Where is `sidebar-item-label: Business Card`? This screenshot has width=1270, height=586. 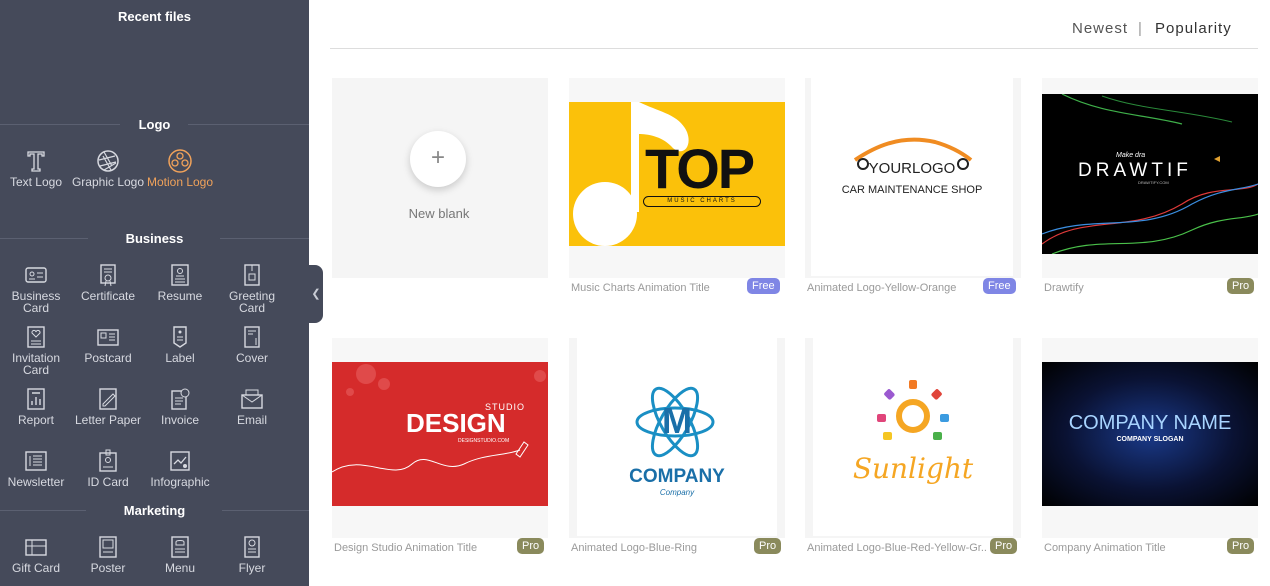
sidebar-item-label: Business Card is located at coordinates (36, 302).